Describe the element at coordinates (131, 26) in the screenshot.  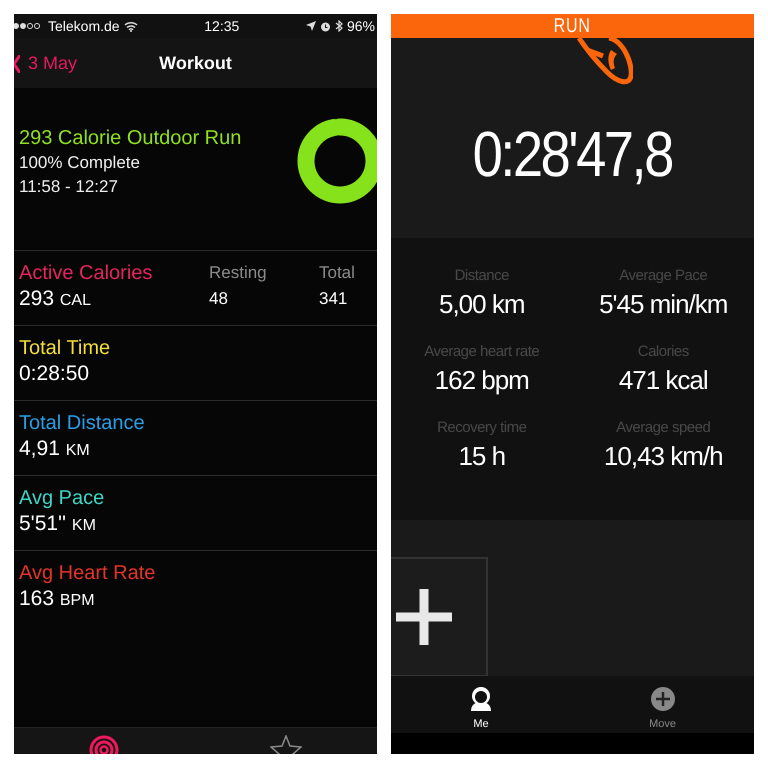
I see `wifi-icon` at that location.